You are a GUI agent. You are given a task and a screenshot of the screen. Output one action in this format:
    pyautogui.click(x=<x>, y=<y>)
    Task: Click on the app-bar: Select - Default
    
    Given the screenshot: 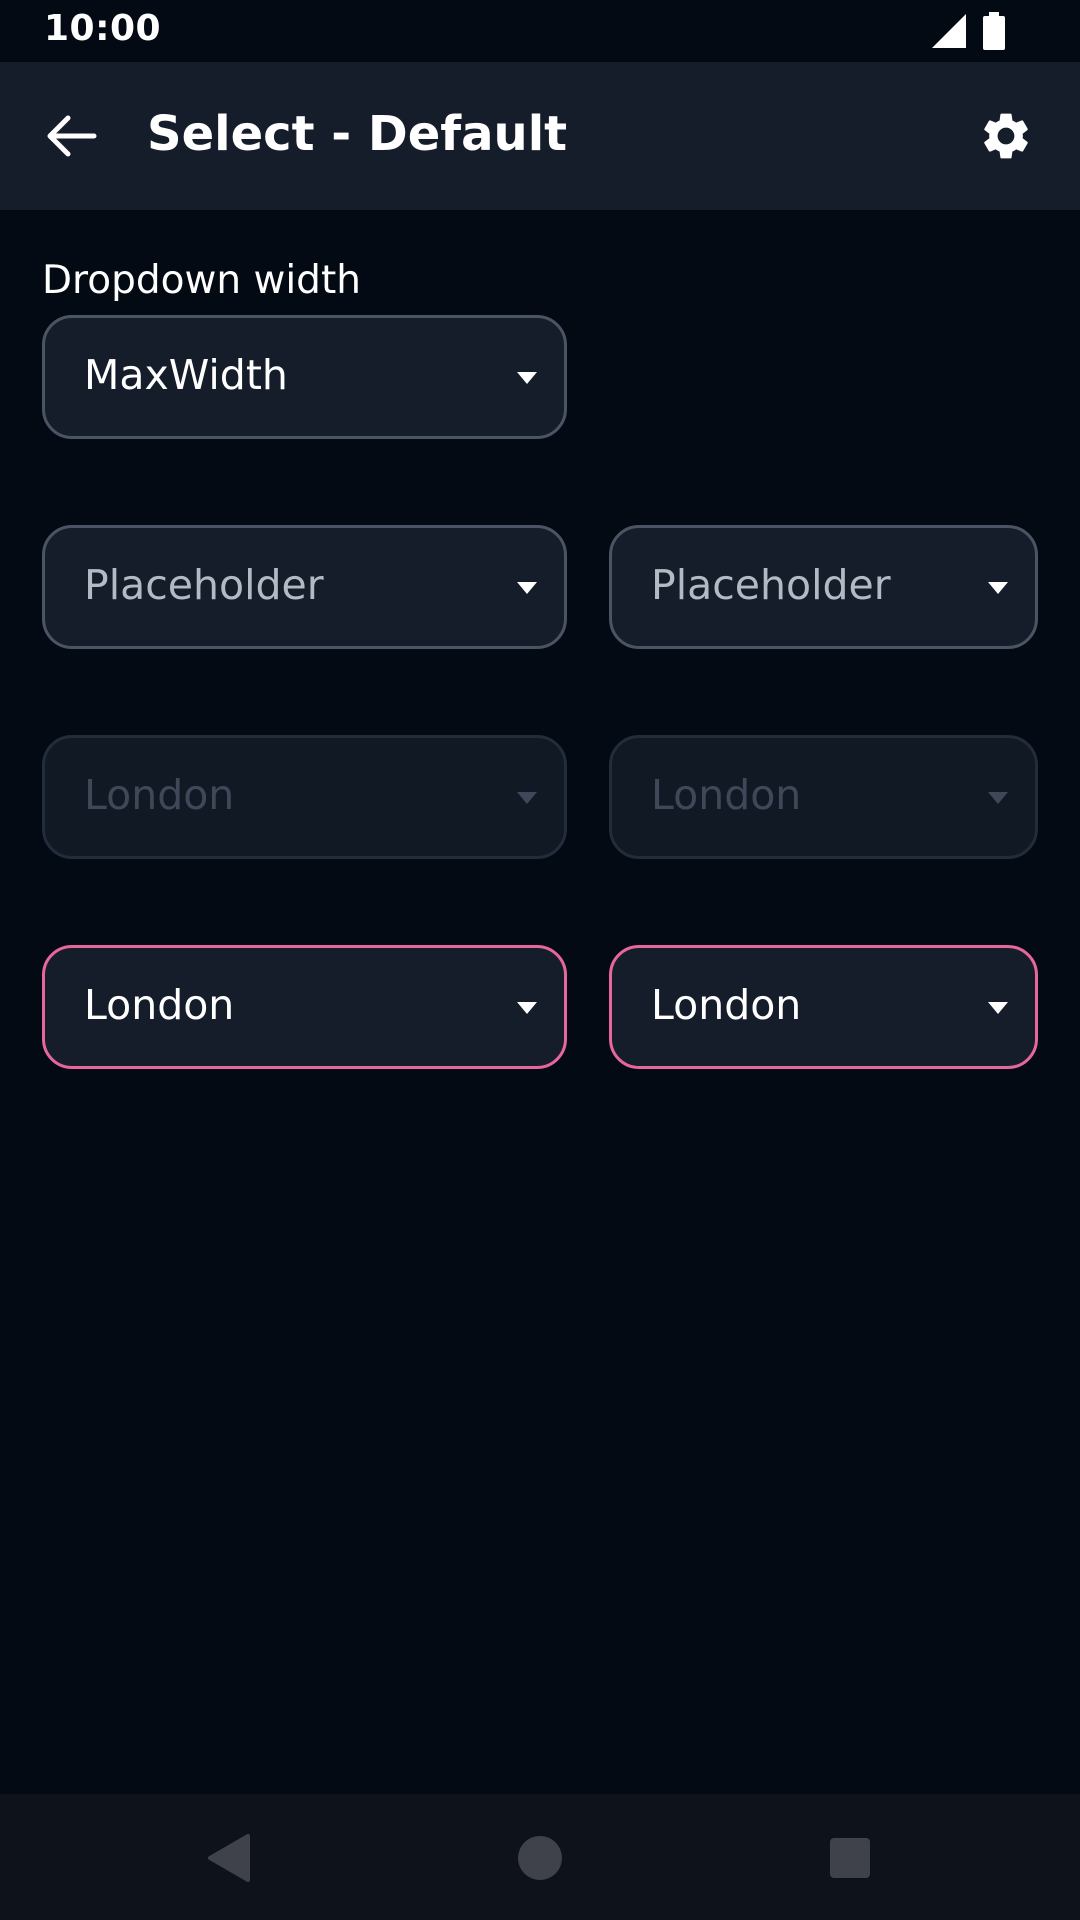 What is the action you would take?
    pyautogui.click(x=540, y=136)
    